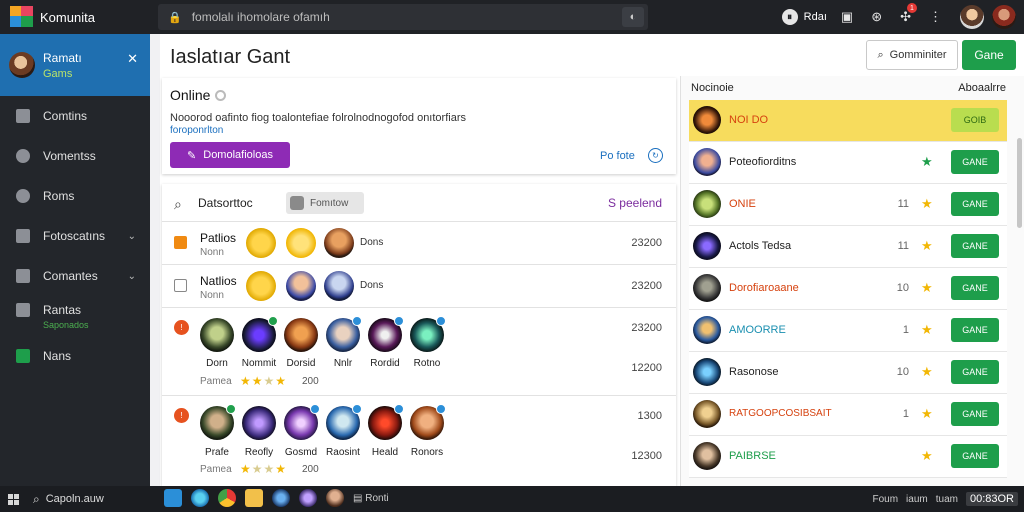 This screenshot has width=1024, height=512. What do you see at coordinates (75, 356) in the screenshot?
I see `sidebar-item-nans: Nans` at bounding box center [75, 356].